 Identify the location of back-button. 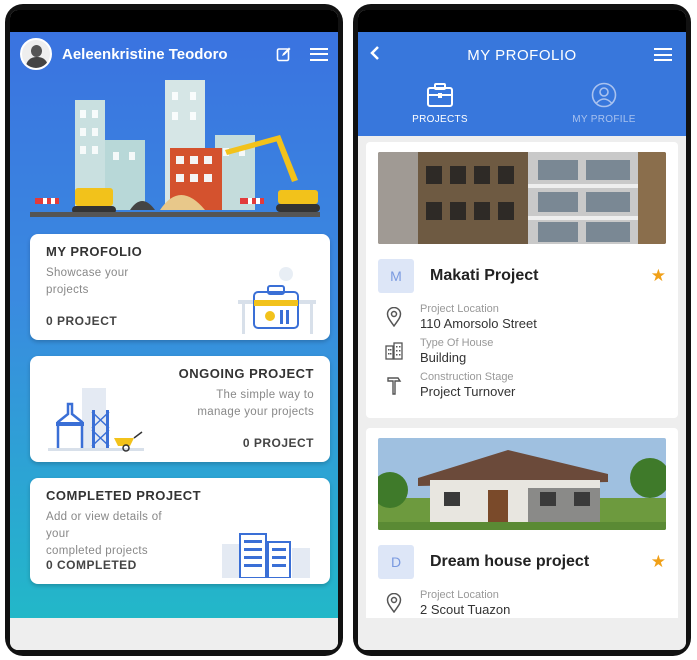
(375, 54).